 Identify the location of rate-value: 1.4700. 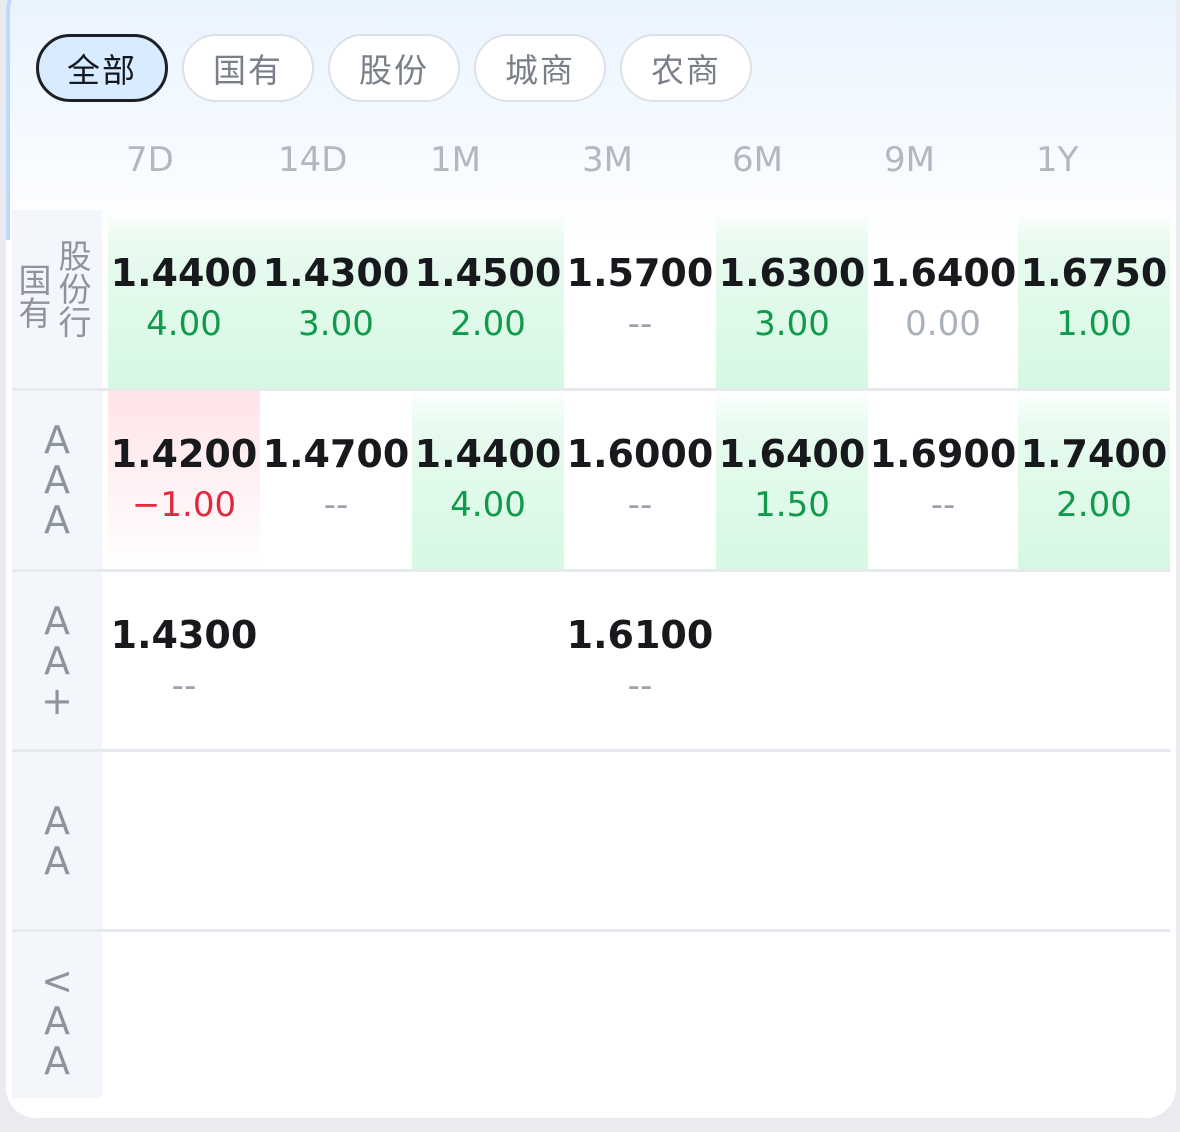
(336, 454).